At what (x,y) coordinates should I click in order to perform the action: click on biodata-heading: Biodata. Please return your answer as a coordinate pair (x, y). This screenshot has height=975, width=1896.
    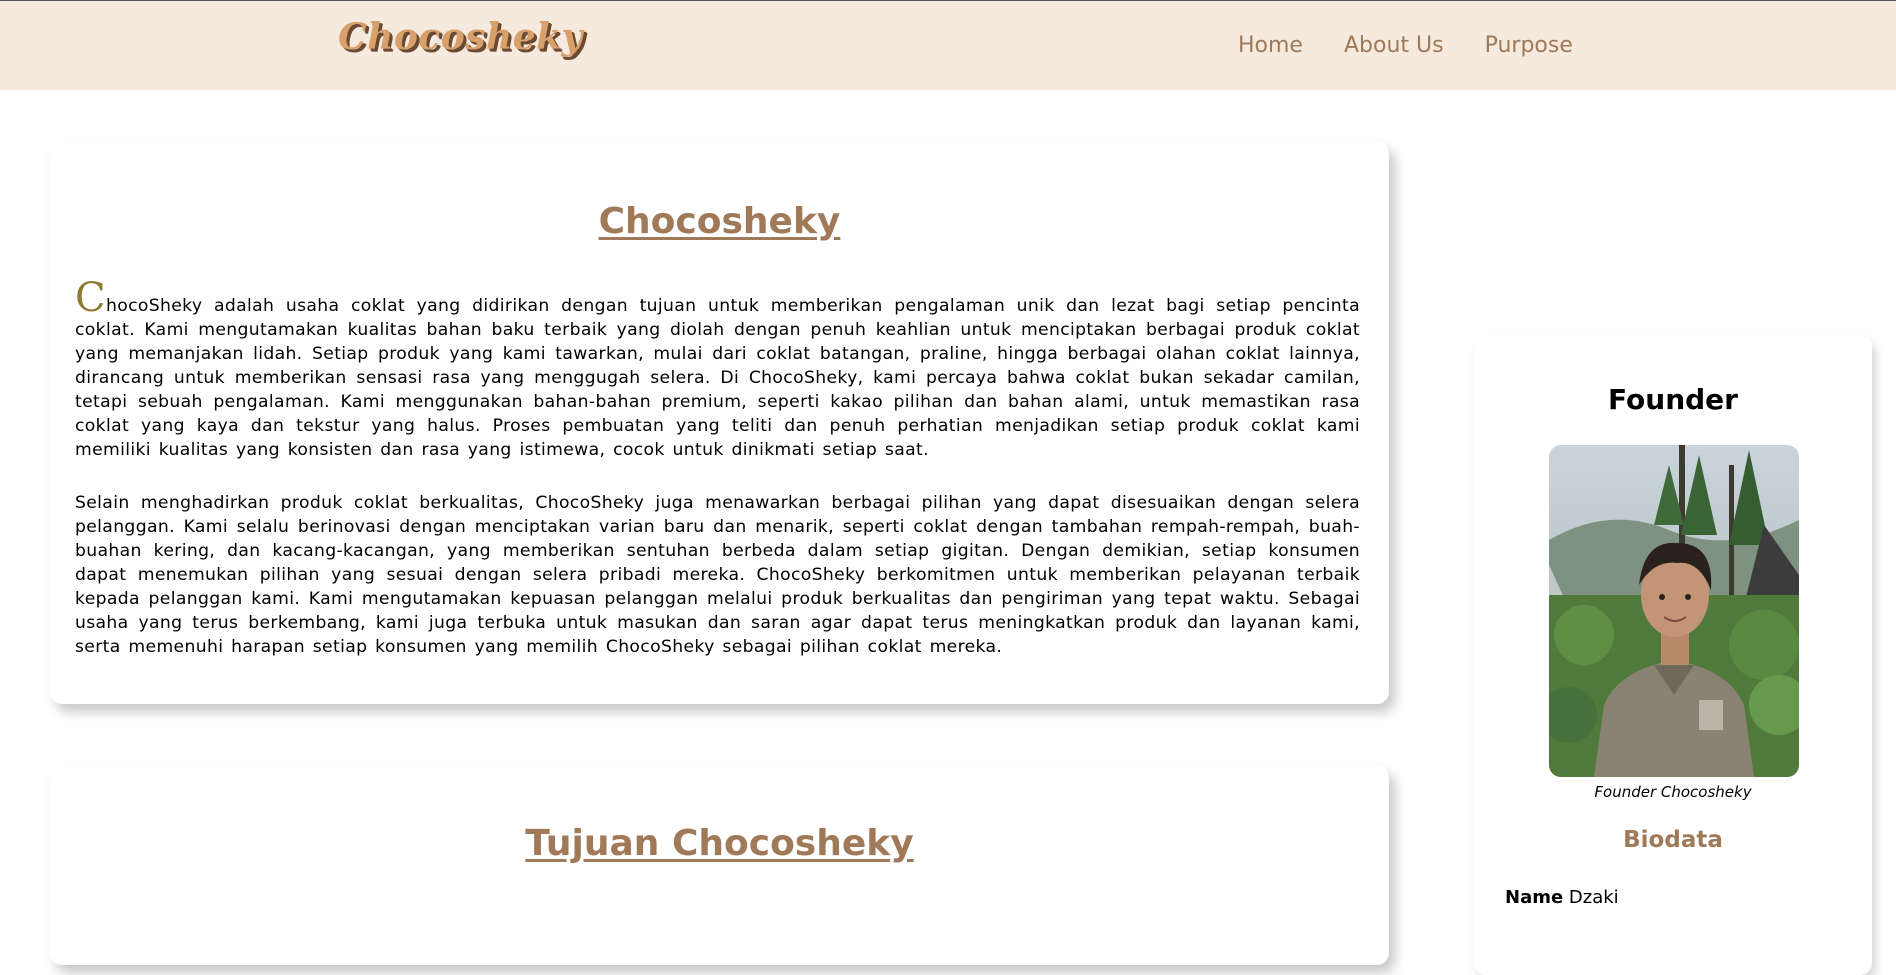
    Looking at the image, I should click on (1673, 840).